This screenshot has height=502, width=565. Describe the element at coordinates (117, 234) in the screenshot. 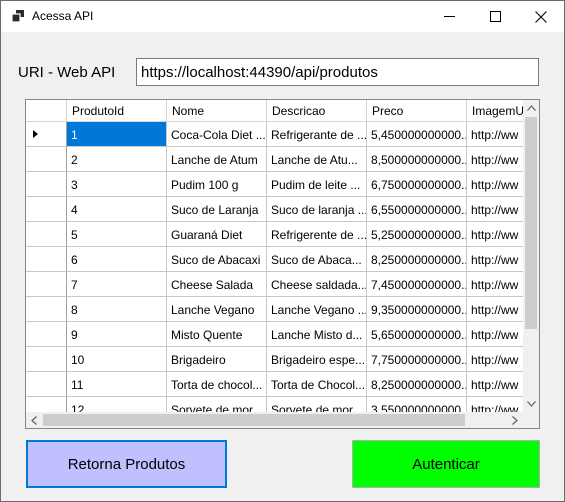

I see `cell-produtoid: 5` at that location.